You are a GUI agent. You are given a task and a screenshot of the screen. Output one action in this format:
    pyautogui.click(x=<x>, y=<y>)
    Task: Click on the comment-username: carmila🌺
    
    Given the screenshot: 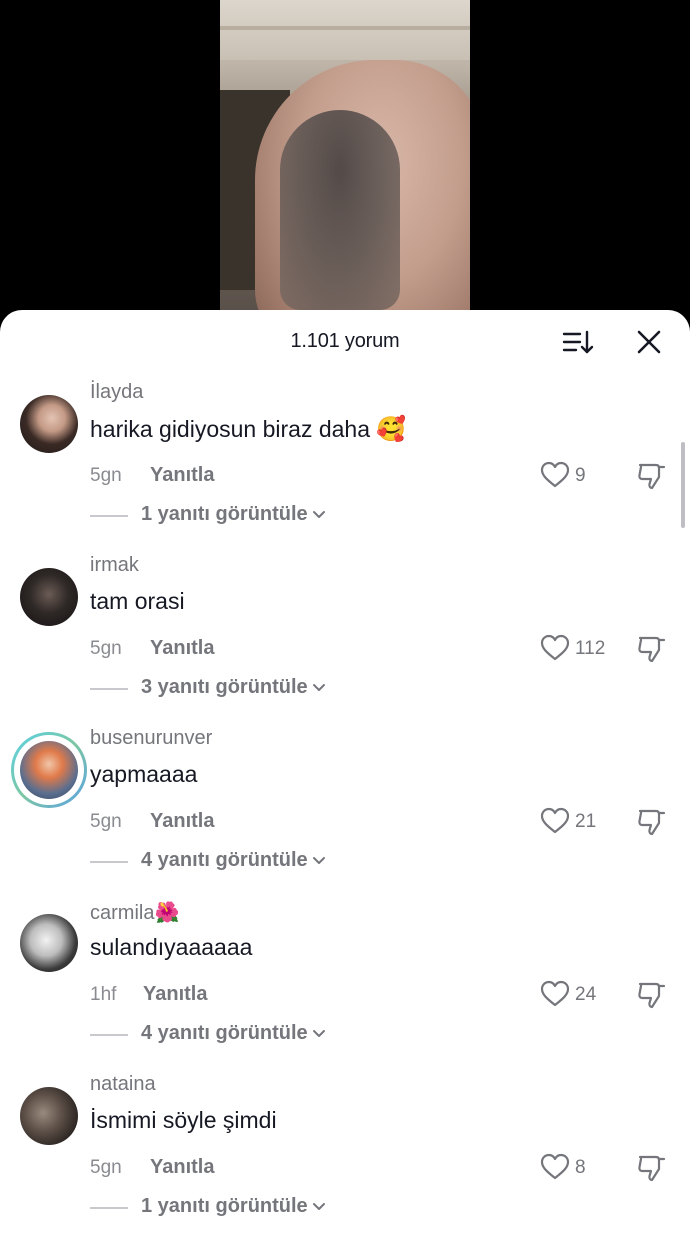 What is the action you would take?
    pyautogui.click(x=134, y=912)
    